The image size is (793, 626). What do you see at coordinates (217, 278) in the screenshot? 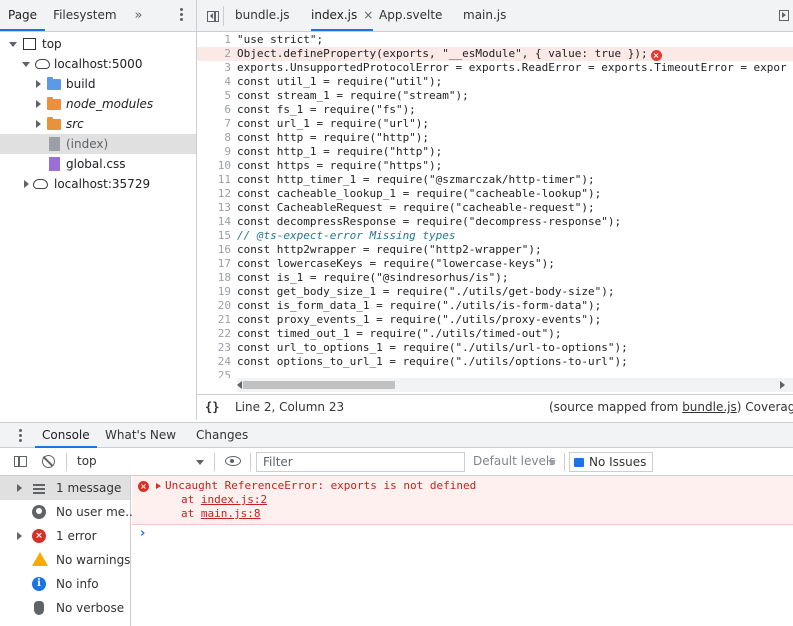
I see `line-number: 18` at bounding box center [217, 278].